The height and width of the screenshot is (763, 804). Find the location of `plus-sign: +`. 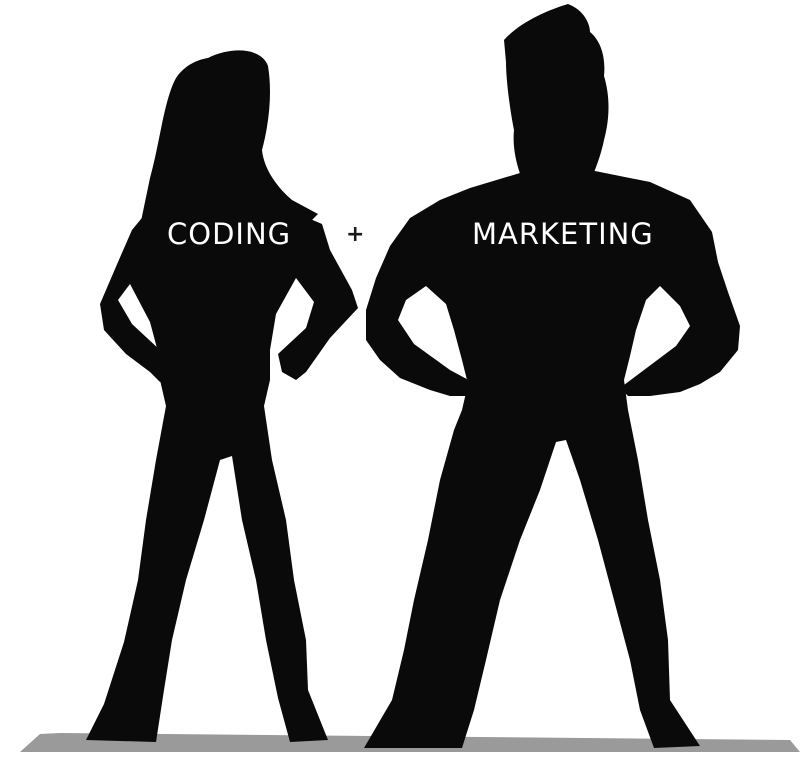

plus-sign: + is located at coordinates (356, 234).